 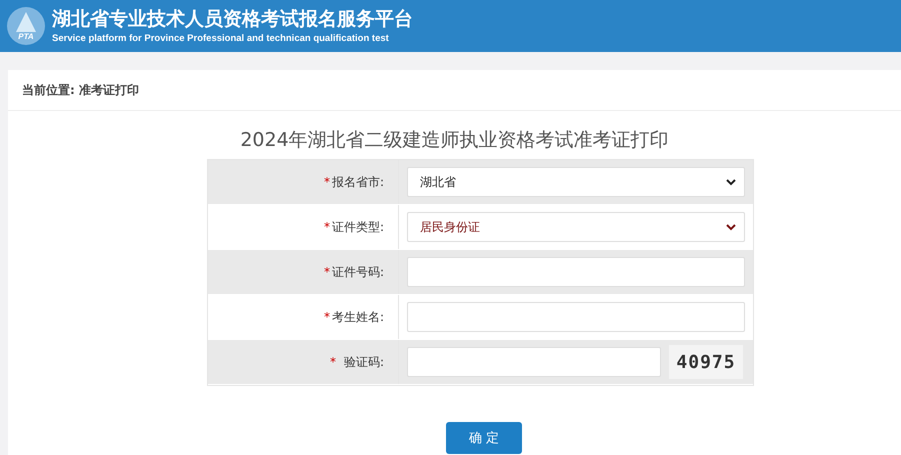 What do you see at coordinates (26, 26) in the screenshot?
I see `logo-icon: PTA` at bounding box center [26, 26].